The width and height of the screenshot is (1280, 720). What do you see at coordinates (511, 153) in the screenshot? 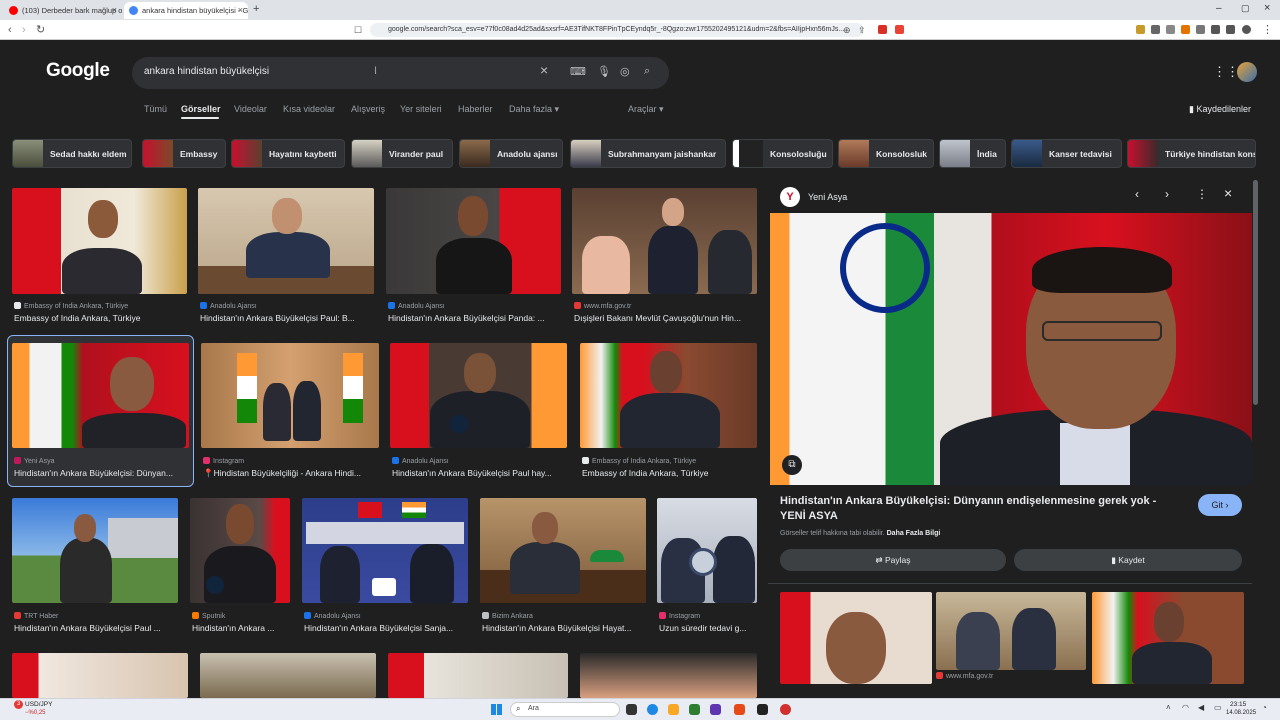
I see `chip: Anadolu ajansı` at bounding box center [511, 153].